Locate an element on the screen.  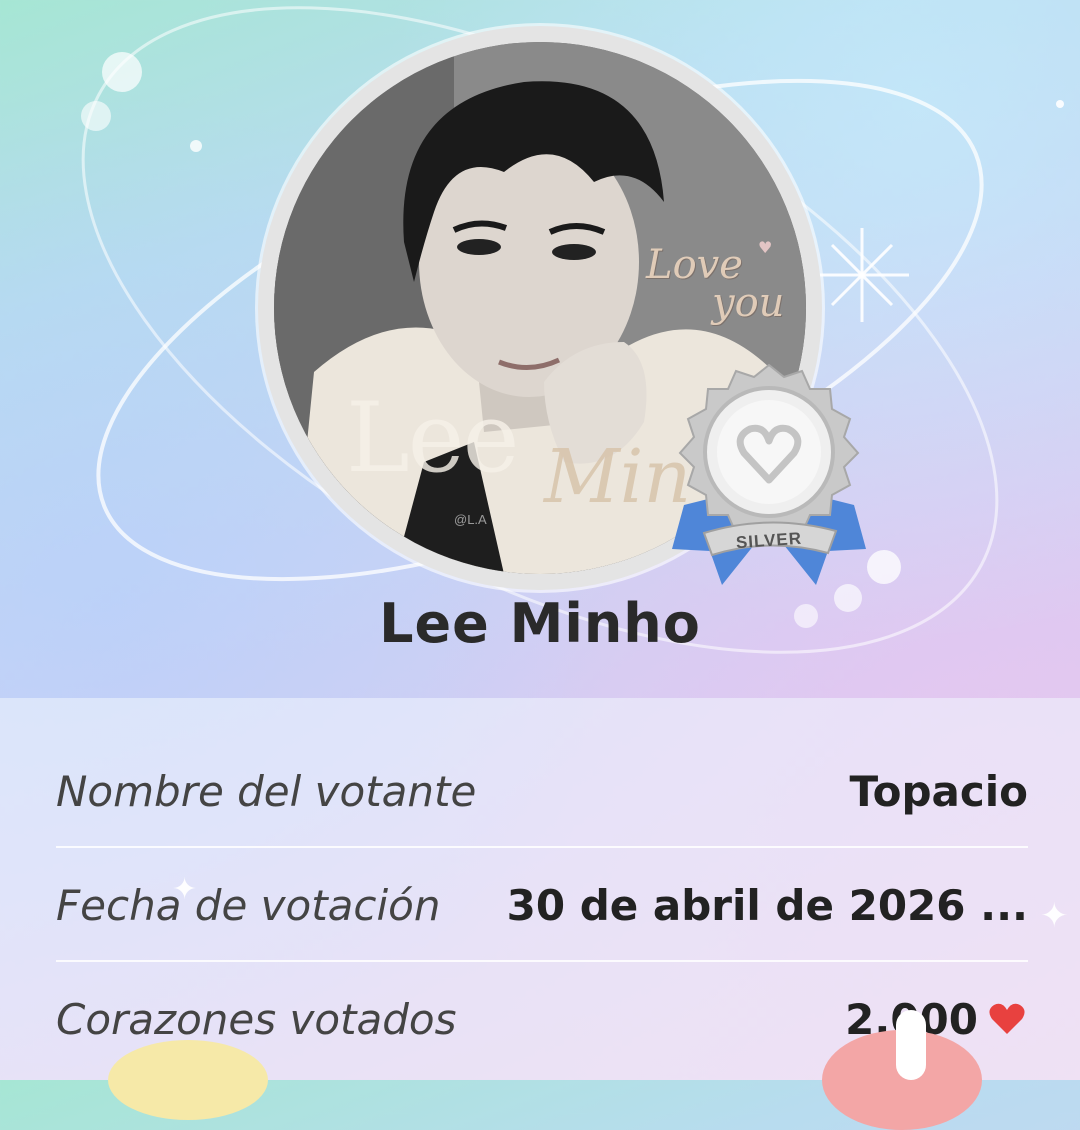
artist-name: Lee Minho is located at coordinates (540, 623).